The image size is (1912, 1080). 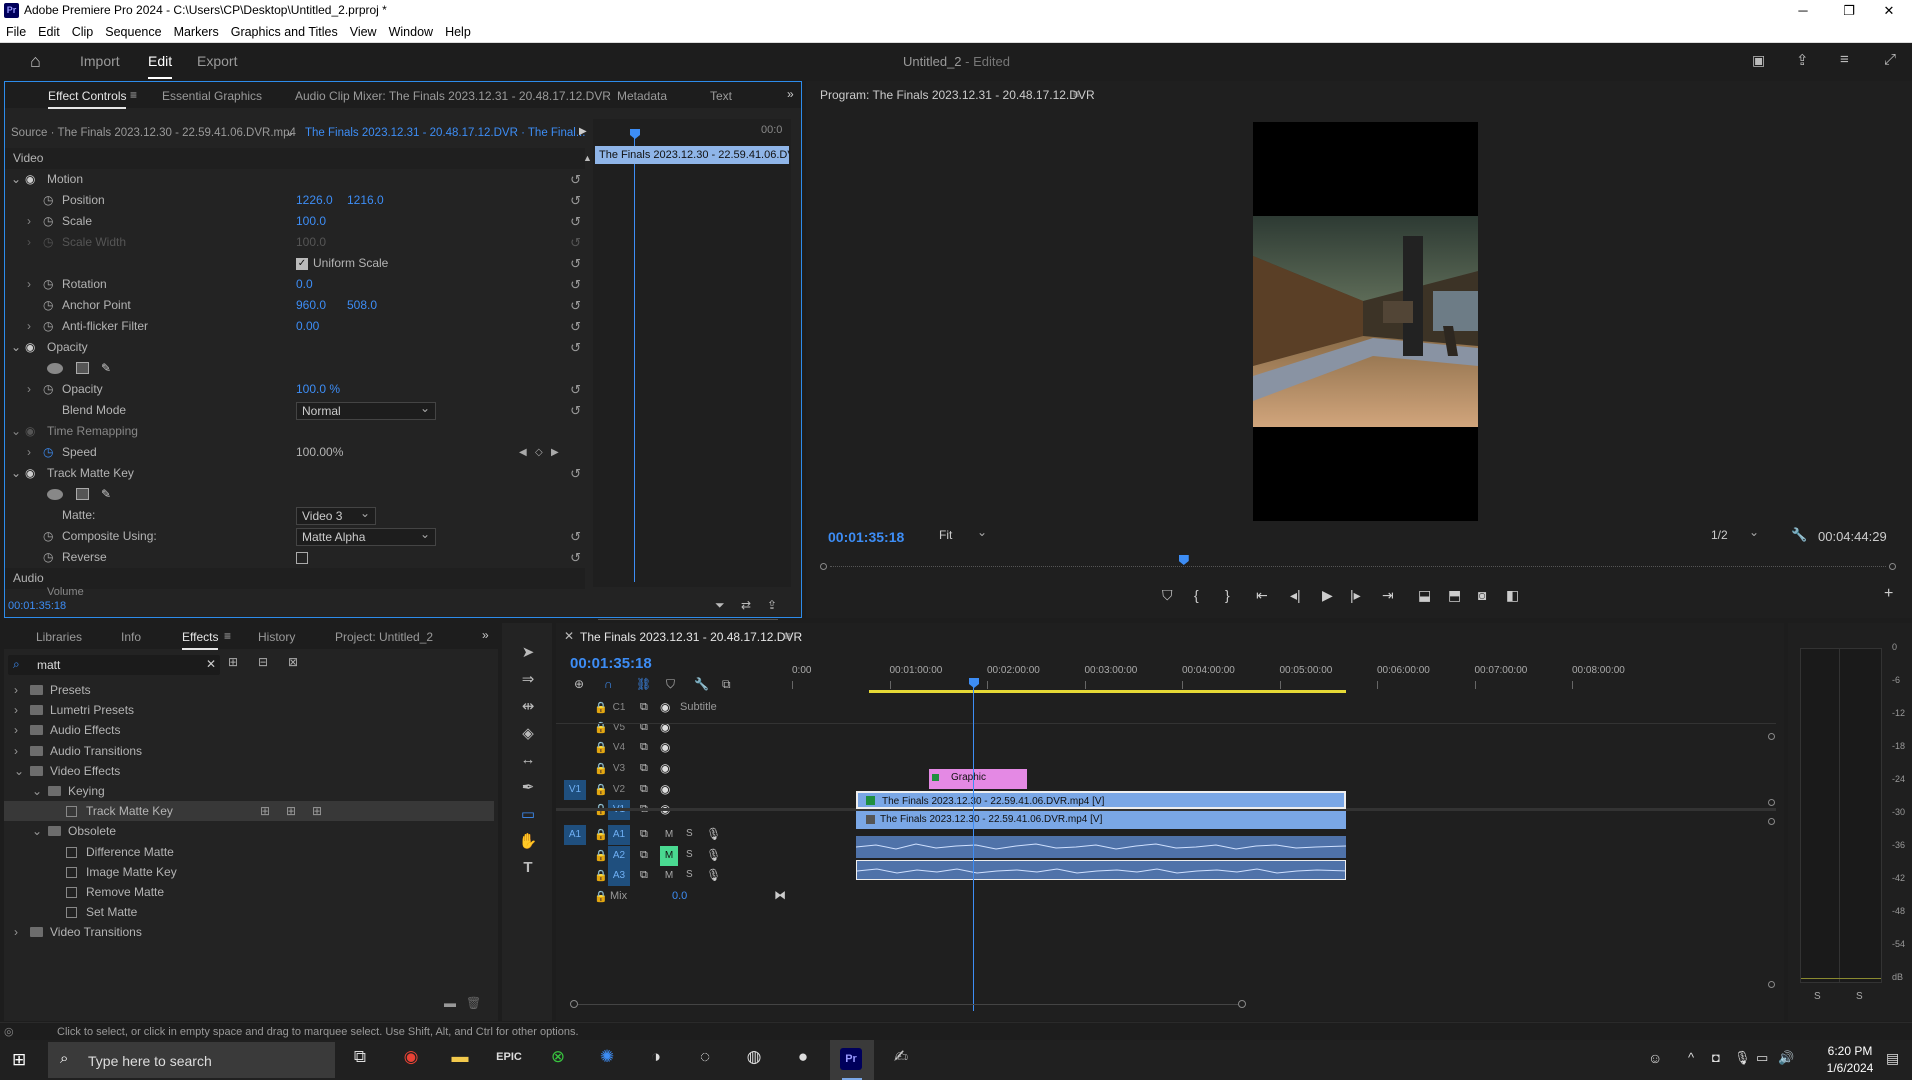 What do you see at coordinates (1892, 566) in the screenshot?
I see `ruler-end-handle` at bounding box center [1892, 566].